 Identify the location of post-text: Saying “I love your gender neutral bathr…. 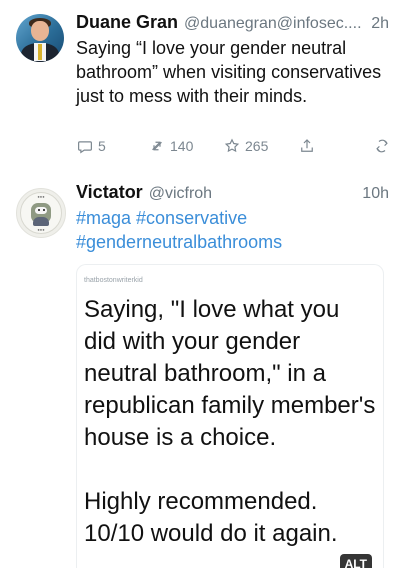
(229, 72).